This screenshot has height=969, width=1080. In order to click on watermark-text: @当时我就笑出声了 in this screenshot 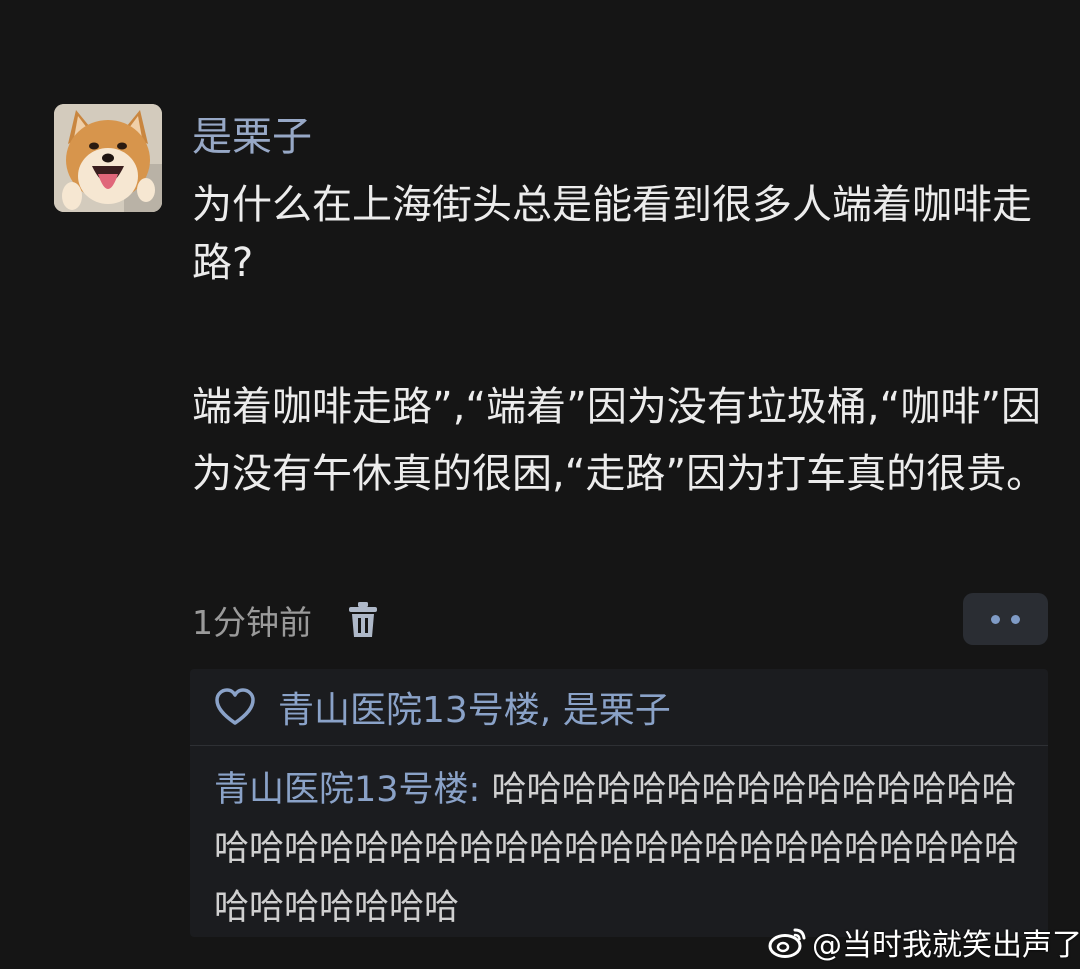, I will do `click(946, 945)`.